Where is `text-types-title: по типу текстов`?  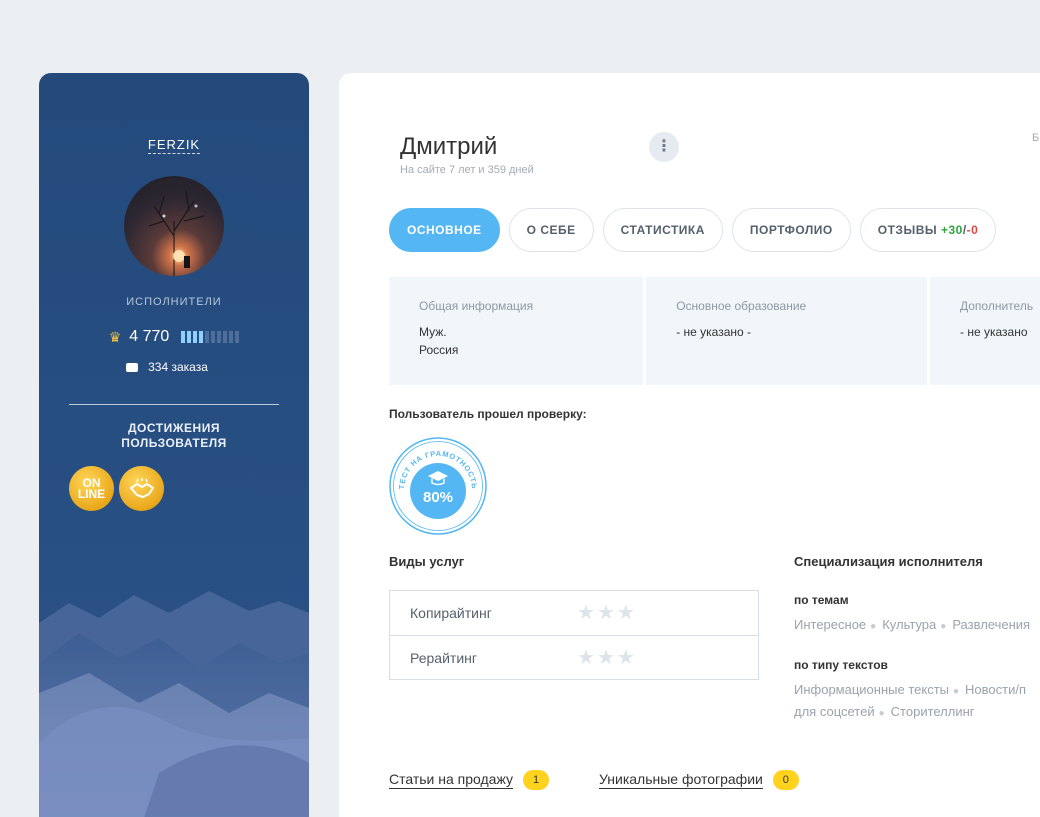 text-types-title: по типу текстов is located at coordinates (841, 665).